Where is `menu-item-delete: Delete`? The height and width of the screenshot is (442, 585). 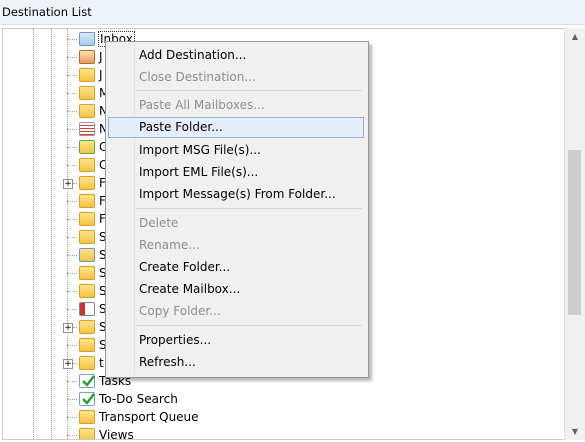 menu-item-delete: Delete is located at coordinates (236, 223).